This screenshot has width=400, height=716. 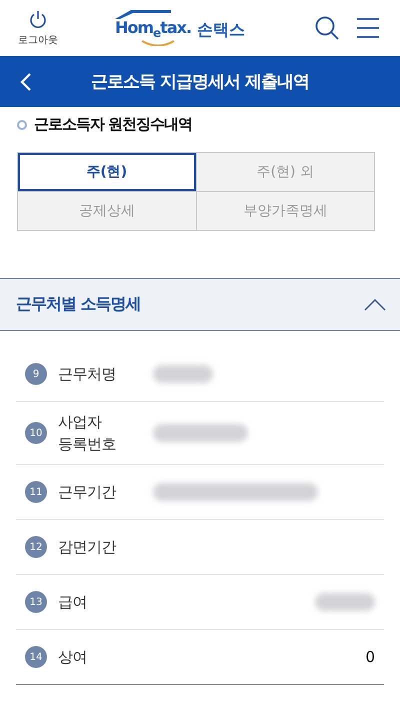 What do you see at coordinates (375, 304) in the screenshot?
I see `chevron-up-icon` at bounding box center [375, 304].